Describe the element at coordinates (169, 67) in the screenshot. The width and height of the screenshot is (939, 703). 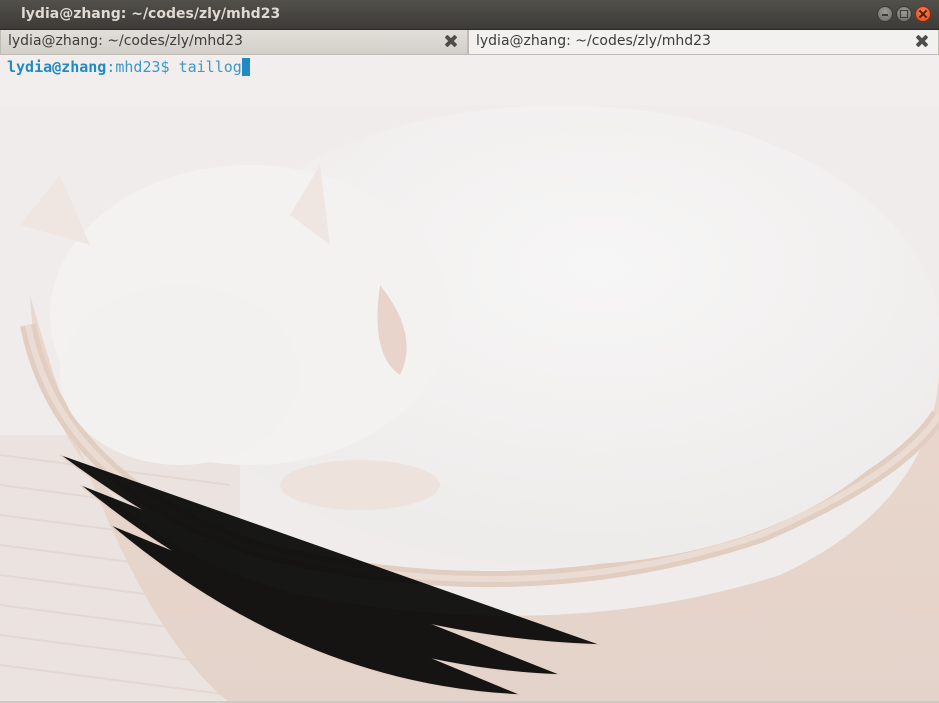
I see `prompt-symbol: $` at that location.